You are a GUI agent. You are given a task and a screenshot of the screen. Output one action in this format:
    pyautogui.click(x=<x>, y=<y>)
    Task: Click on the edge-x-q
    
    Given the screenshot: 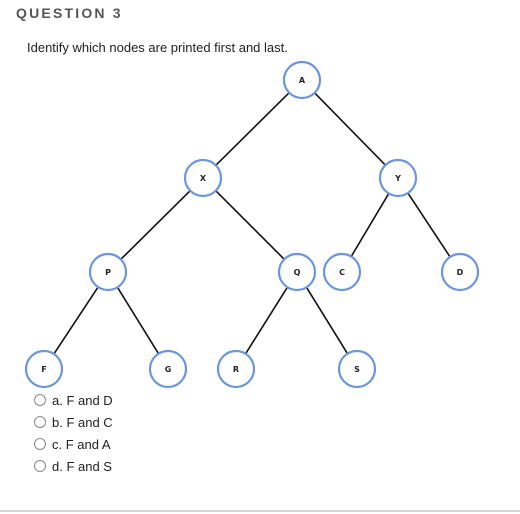 What is the action you would take?
    pyautogui.click(x=250, y=225)
    